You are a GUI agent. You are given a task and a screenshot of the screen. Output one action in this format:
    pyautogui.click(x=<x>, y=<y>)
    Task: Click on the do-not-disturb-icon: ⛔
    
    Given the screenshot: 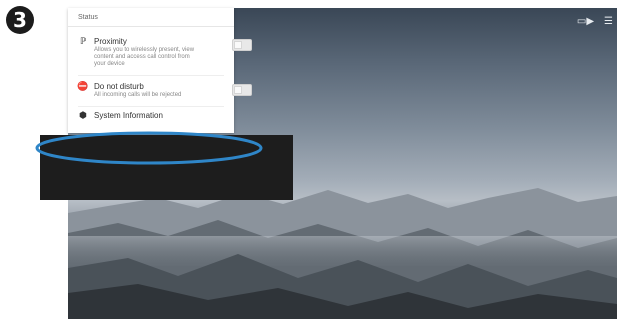 What is the action you would take?
    pyautogui.click(x=83, y=87)
    